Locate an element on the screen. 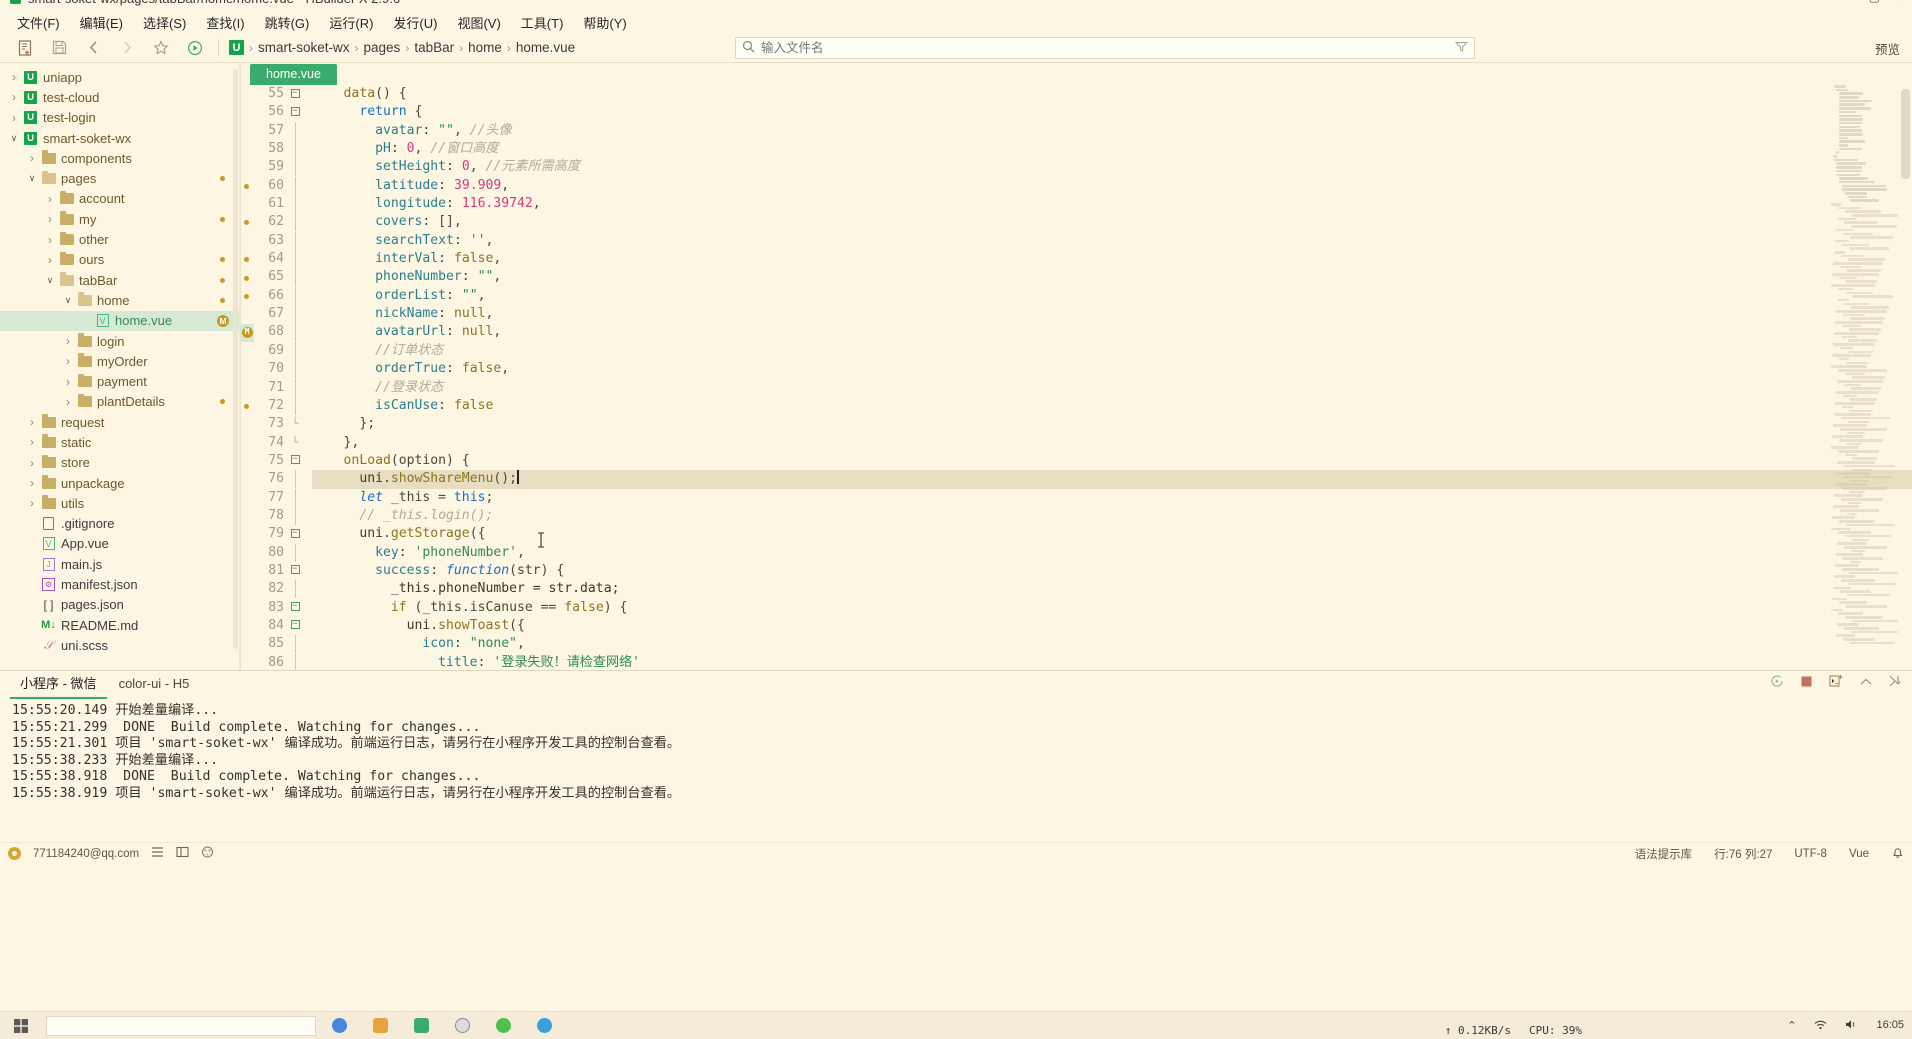 This screenshot has height=1039, width=1912. code-line: icon: "none", is located at coordinates (1112, 644).